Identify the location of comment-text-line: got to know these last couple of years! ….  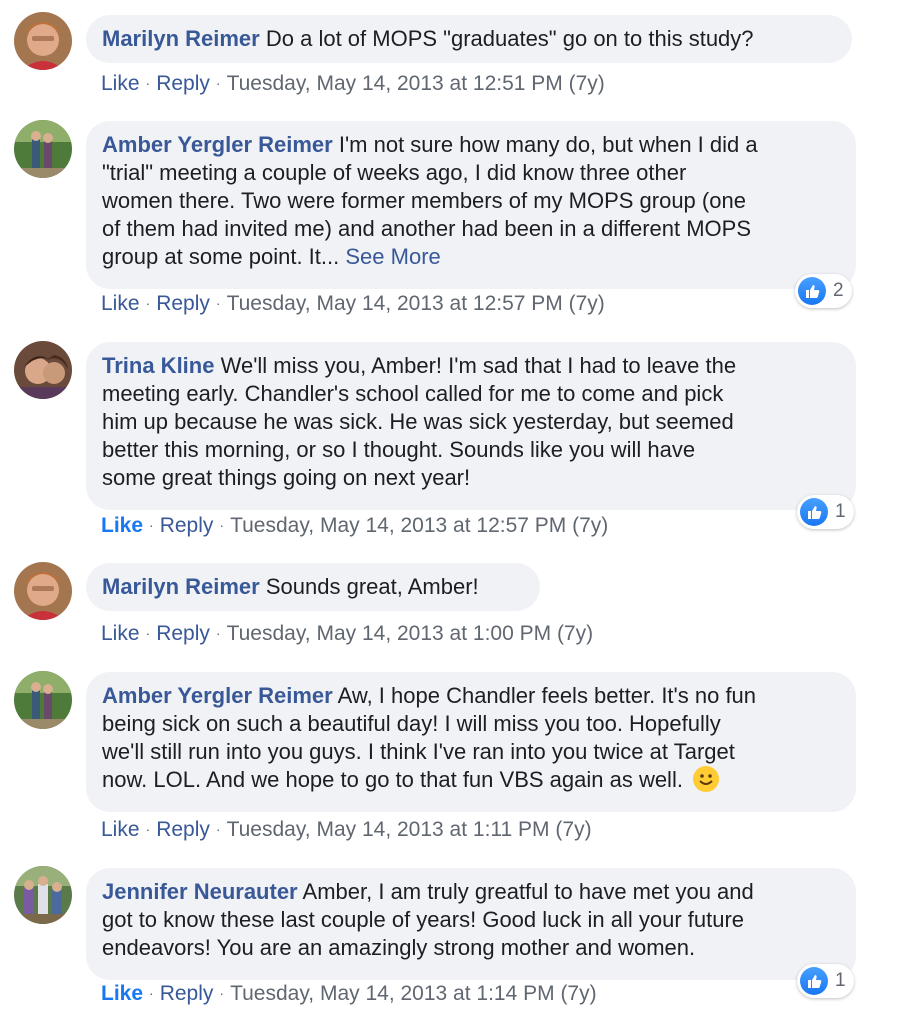
(423, 919).